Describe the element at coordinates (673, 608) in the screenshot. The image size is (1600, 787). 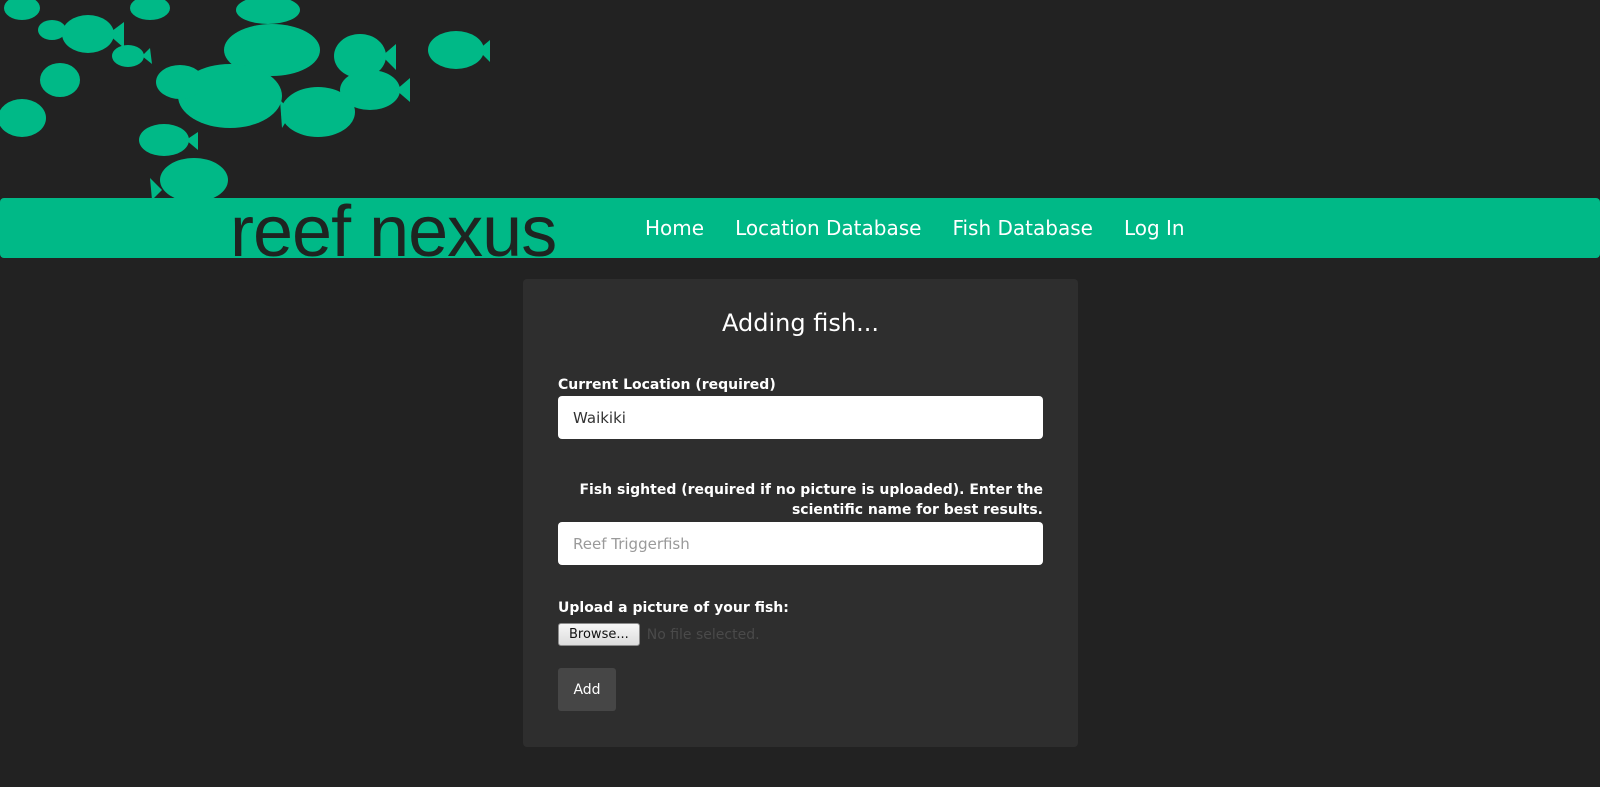
I see `upload-label: Upload a picture of your fish:` at that location.